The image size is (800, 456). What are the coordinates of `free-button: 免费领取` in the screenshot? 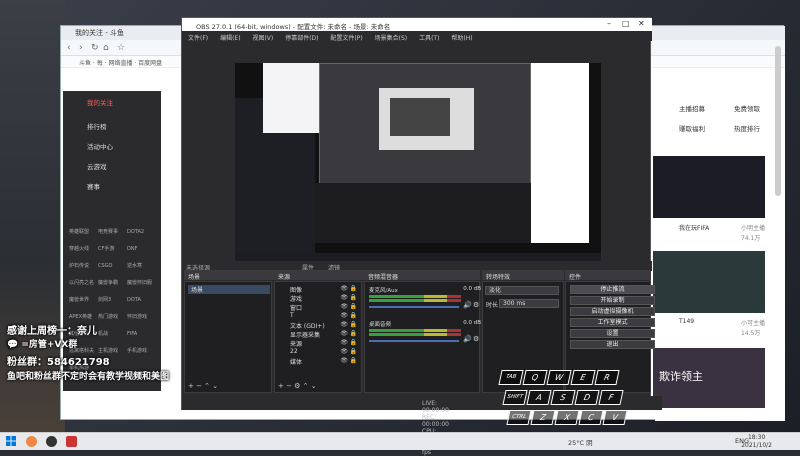 It's located at (747, 108).